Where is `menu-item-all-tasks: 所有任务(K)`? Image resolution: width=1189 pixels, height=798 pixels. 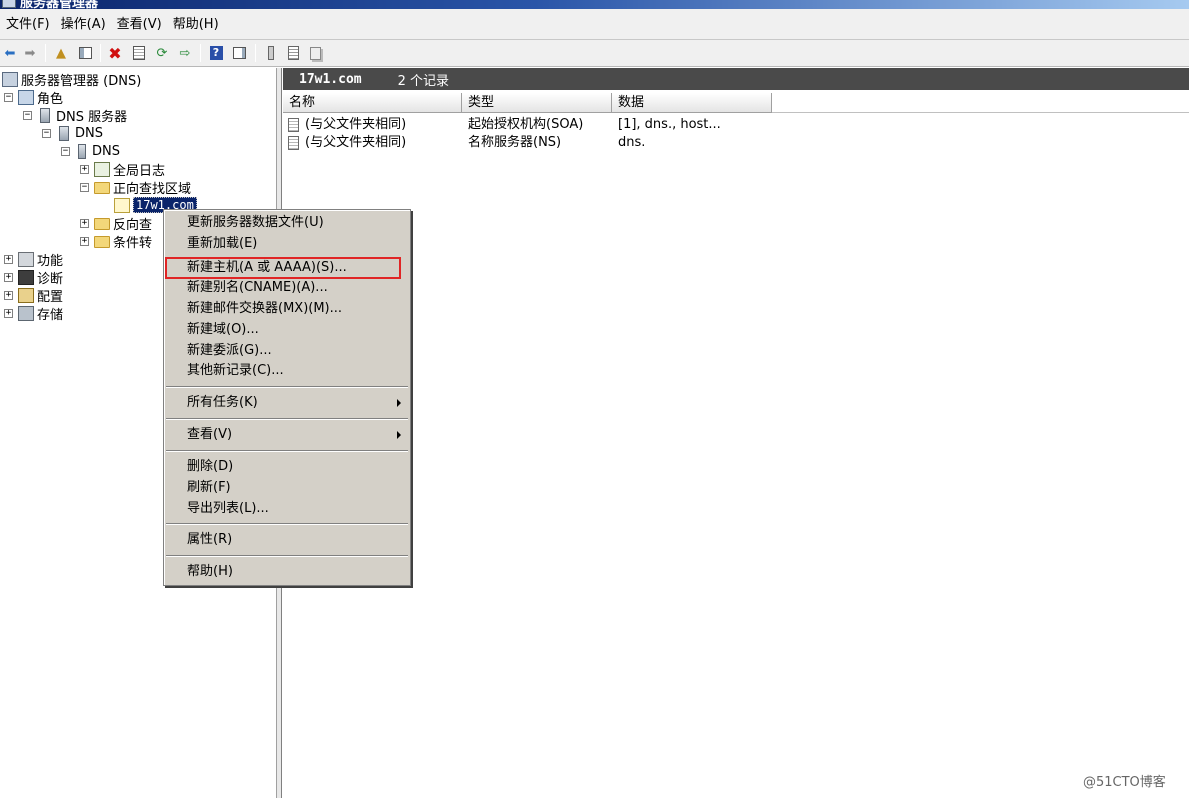
menu-item-all-tasks: 所有任务(K) is located at coordinates (222, 403).